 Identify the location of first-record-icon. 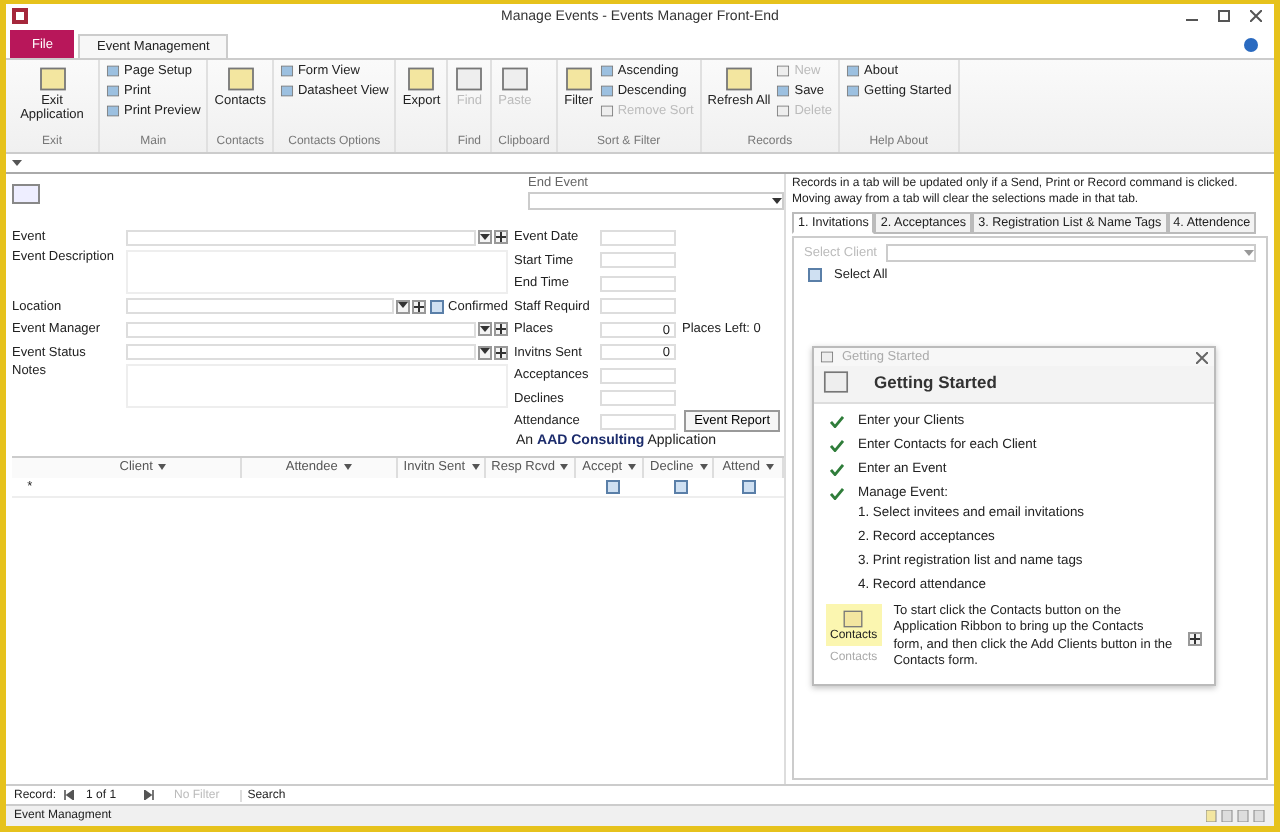
(69, 795).